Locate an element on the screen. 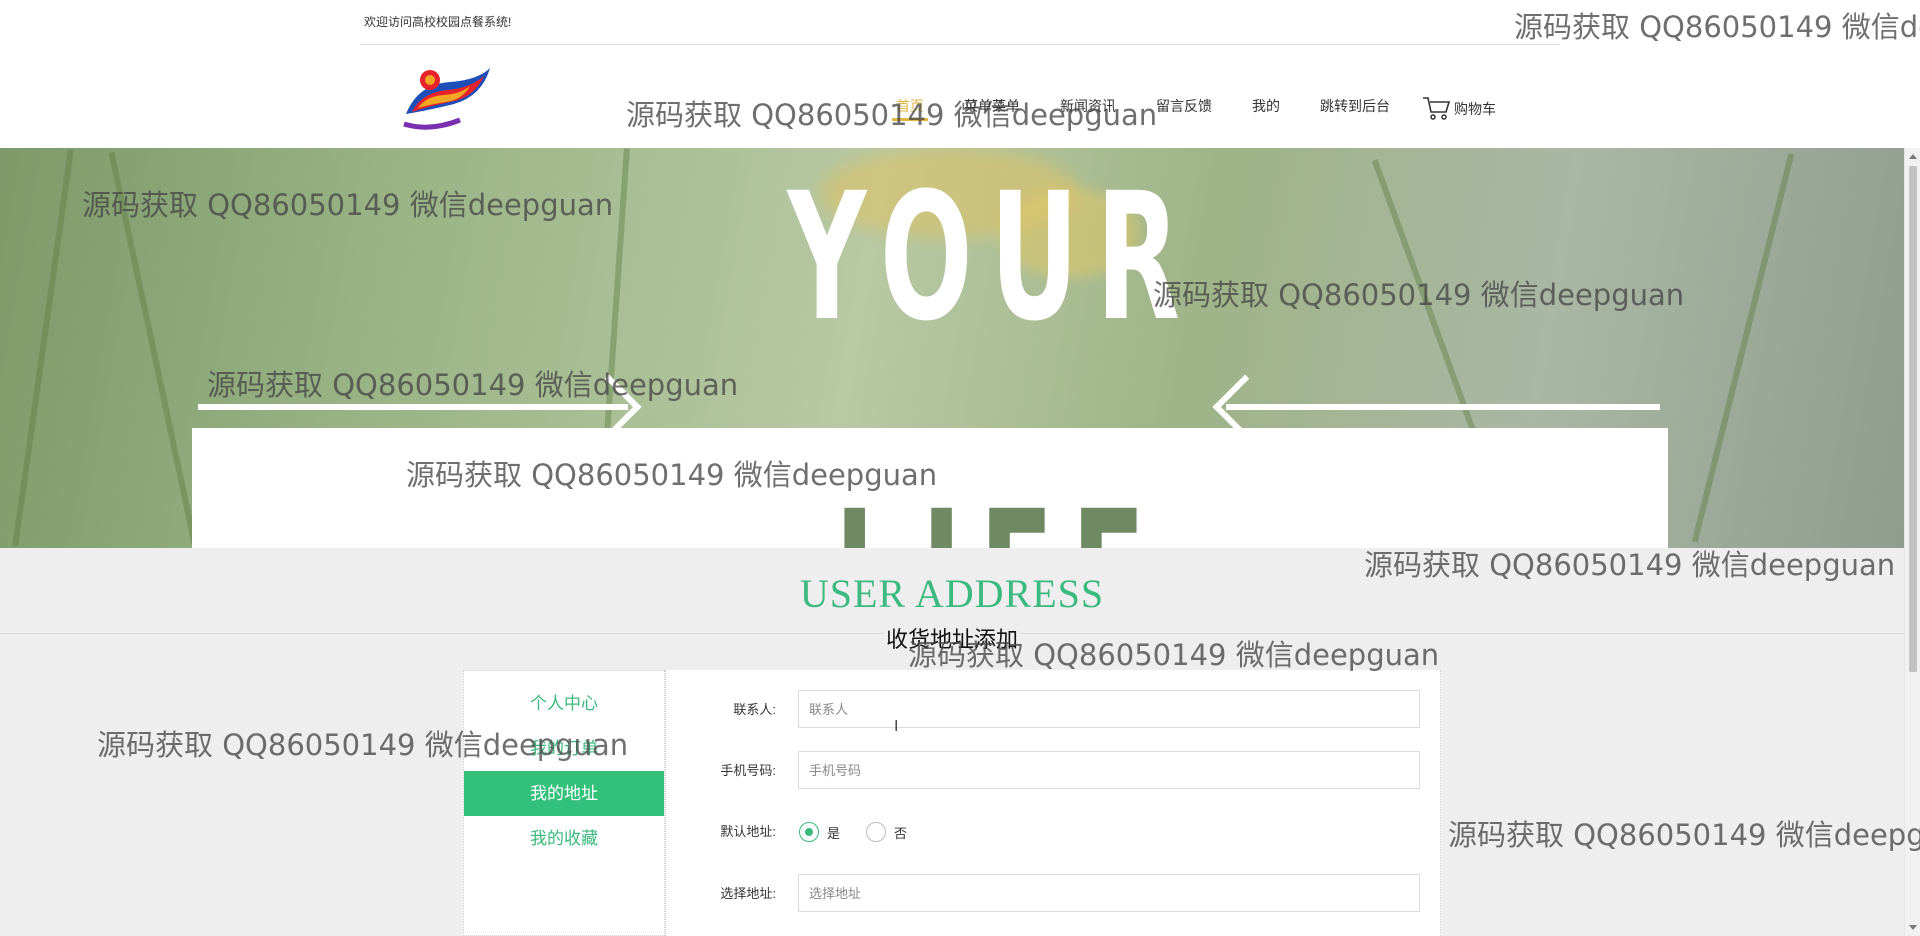  phone-input is located at coordinates (1109, 770).